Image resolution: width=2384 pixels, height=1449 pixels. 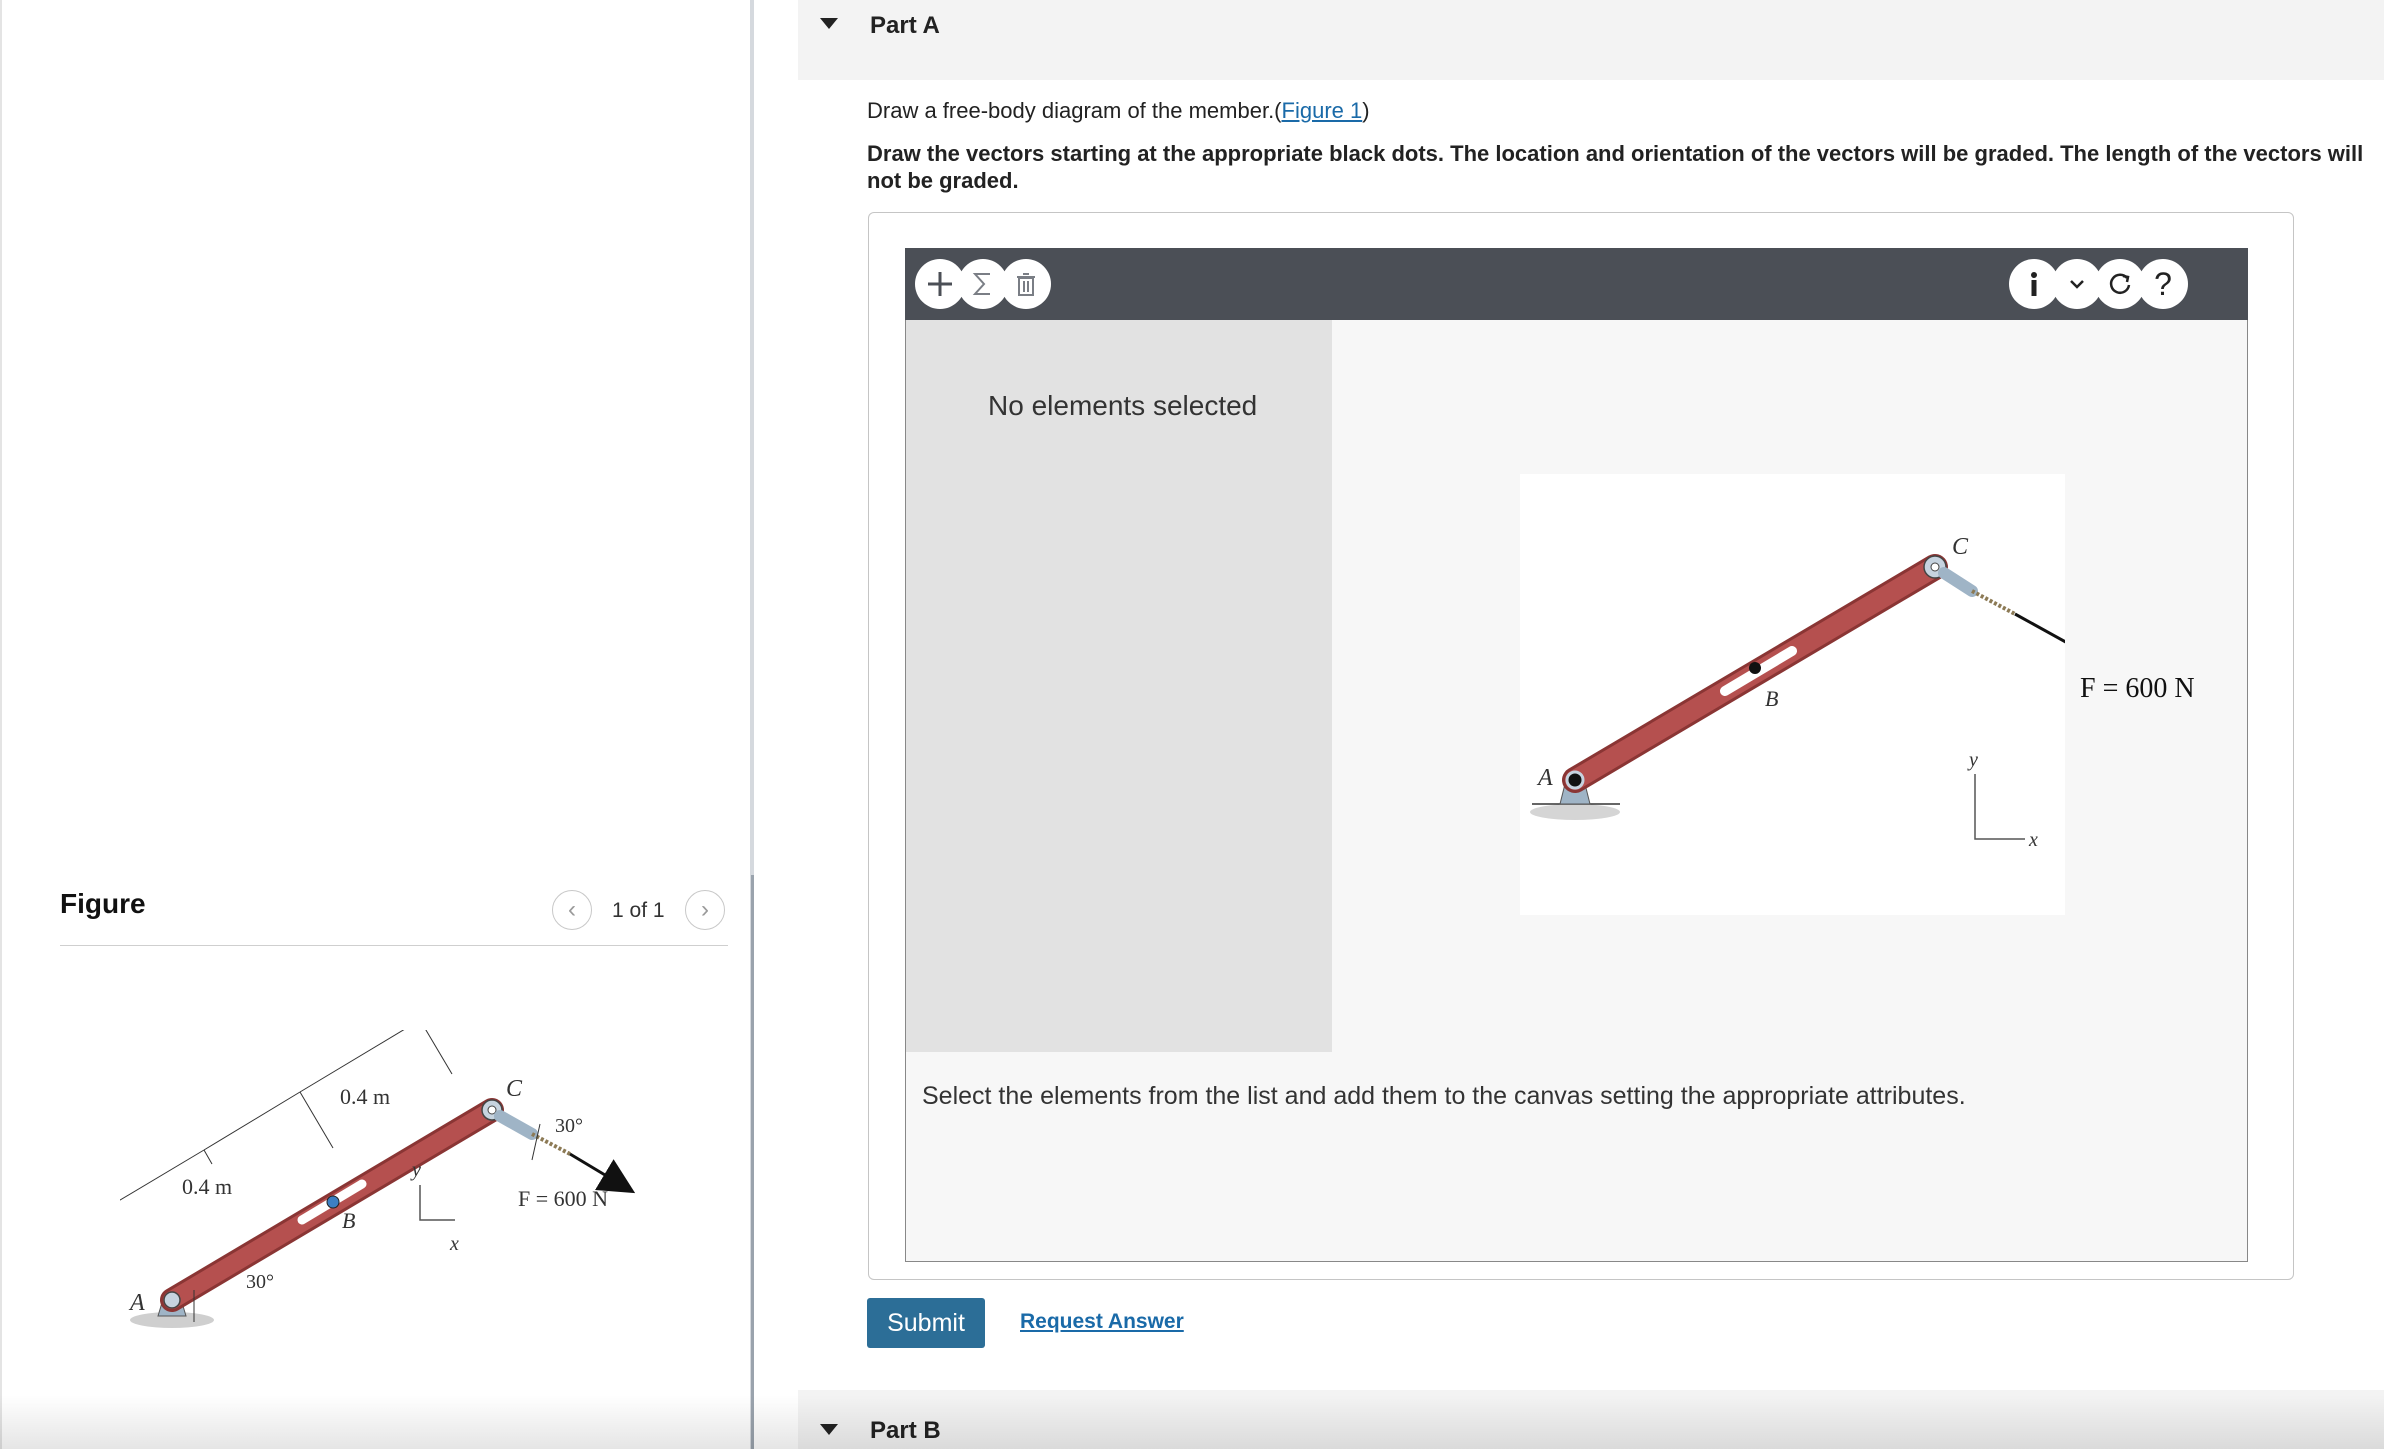 I want to click on label-dim-2: 0.4 m, so click(x=365, y=1096).